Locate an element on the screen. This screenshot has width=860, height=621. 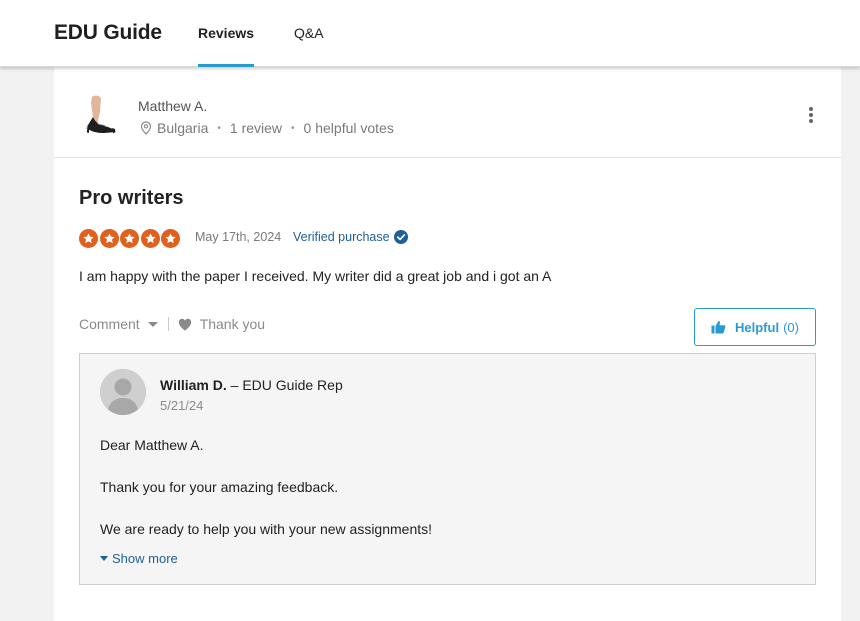
author-avatar is located at coordinates (101, 114).